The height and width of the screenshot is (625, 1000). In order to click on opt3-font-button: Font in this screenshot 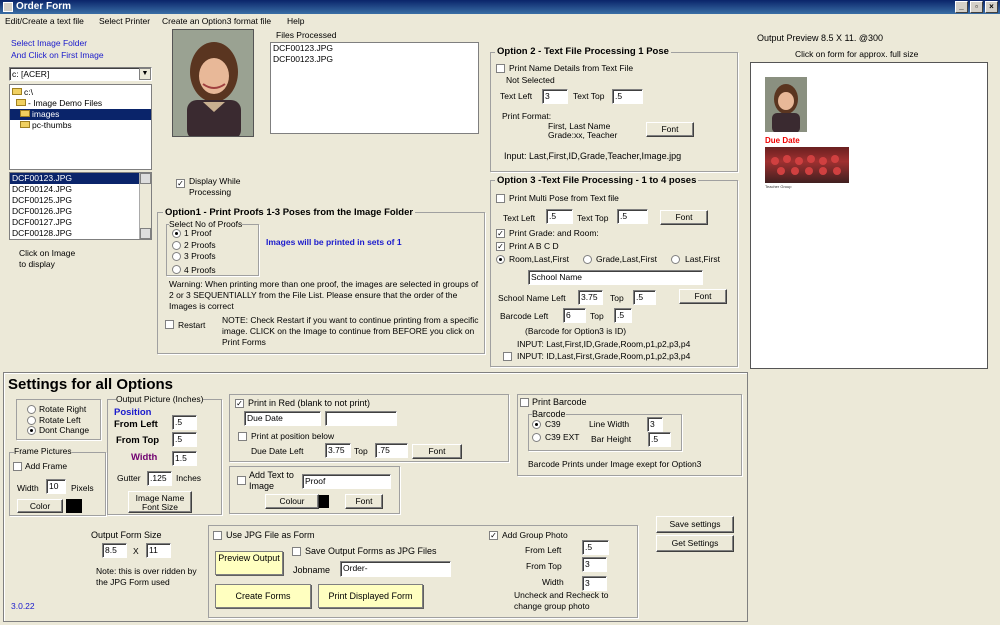, I will do `click(684, 217)`.